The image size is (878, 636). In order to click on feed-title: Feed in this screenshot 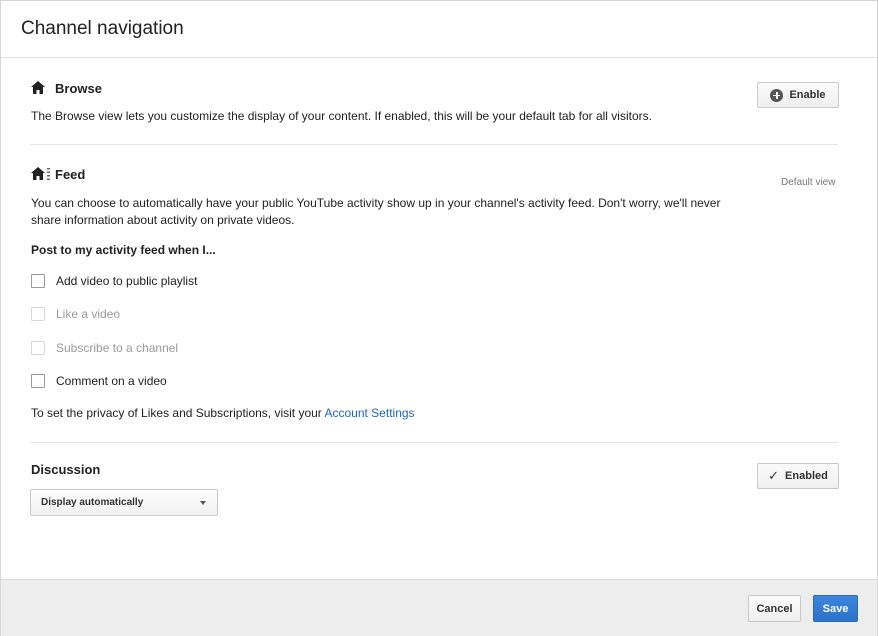, I will do `click(70, 174)`.